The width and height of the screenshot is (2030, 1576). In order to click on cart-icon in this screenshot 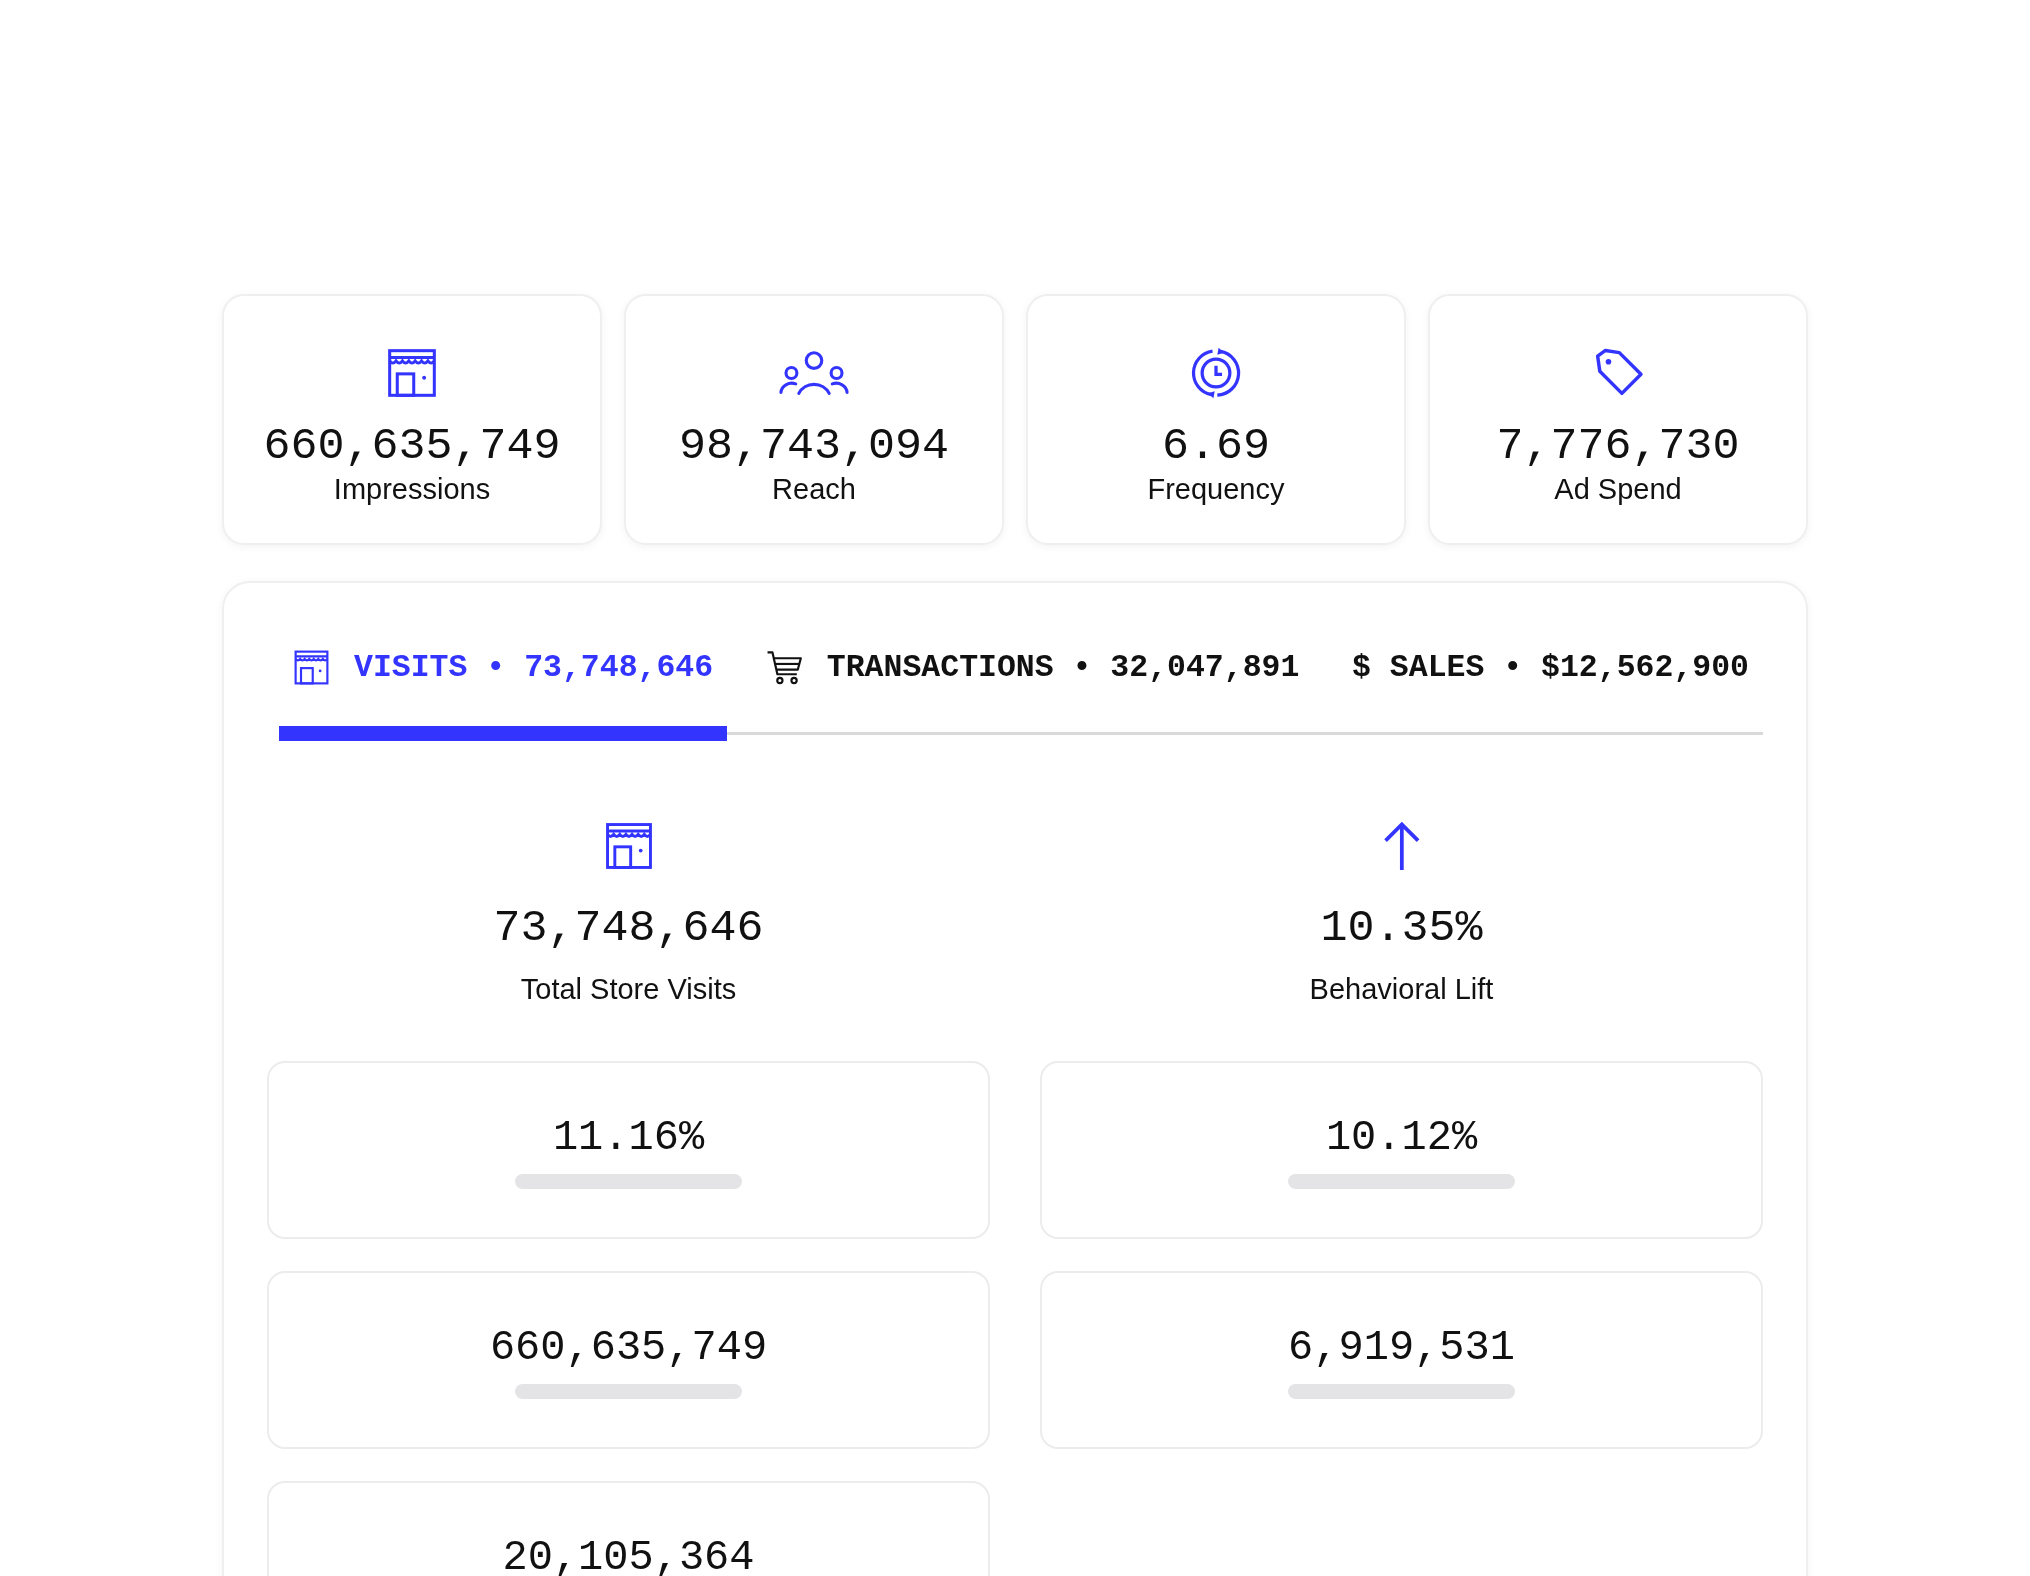, I will do `click(784, 667)`.